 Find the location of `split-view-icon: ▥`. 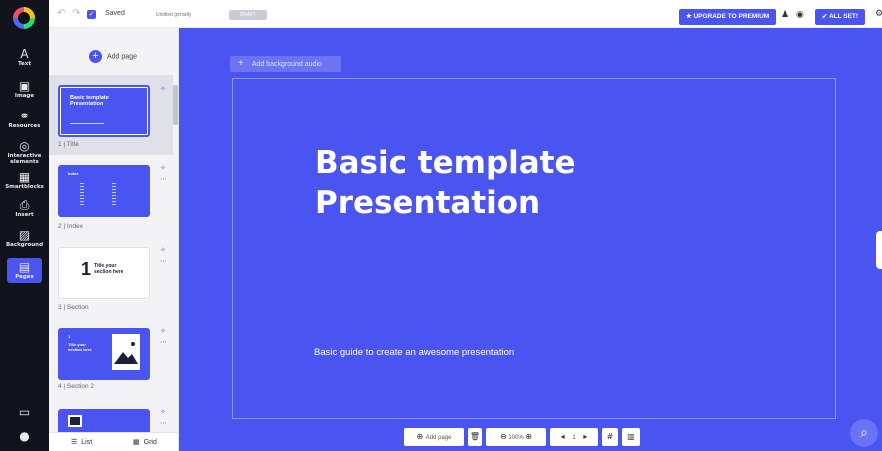

split-view-icon: ▥ is located at coordinates (631, 436).